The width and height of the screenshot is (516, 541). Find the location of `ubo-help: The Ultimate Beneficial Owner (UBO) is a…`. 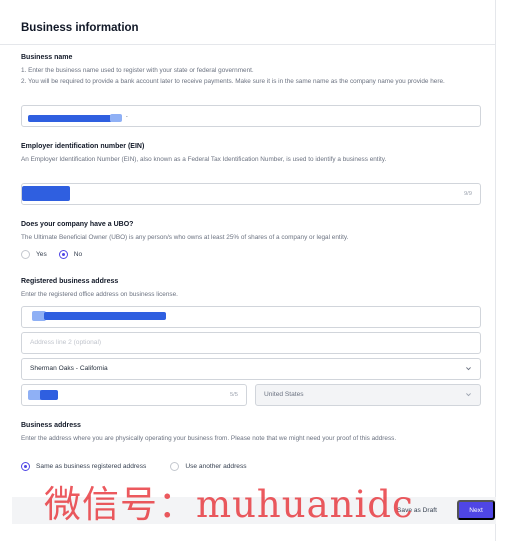

ubo-help: The Ultimate Beneficial Owner (UBO) is a… is located at coordinates (185, 237).